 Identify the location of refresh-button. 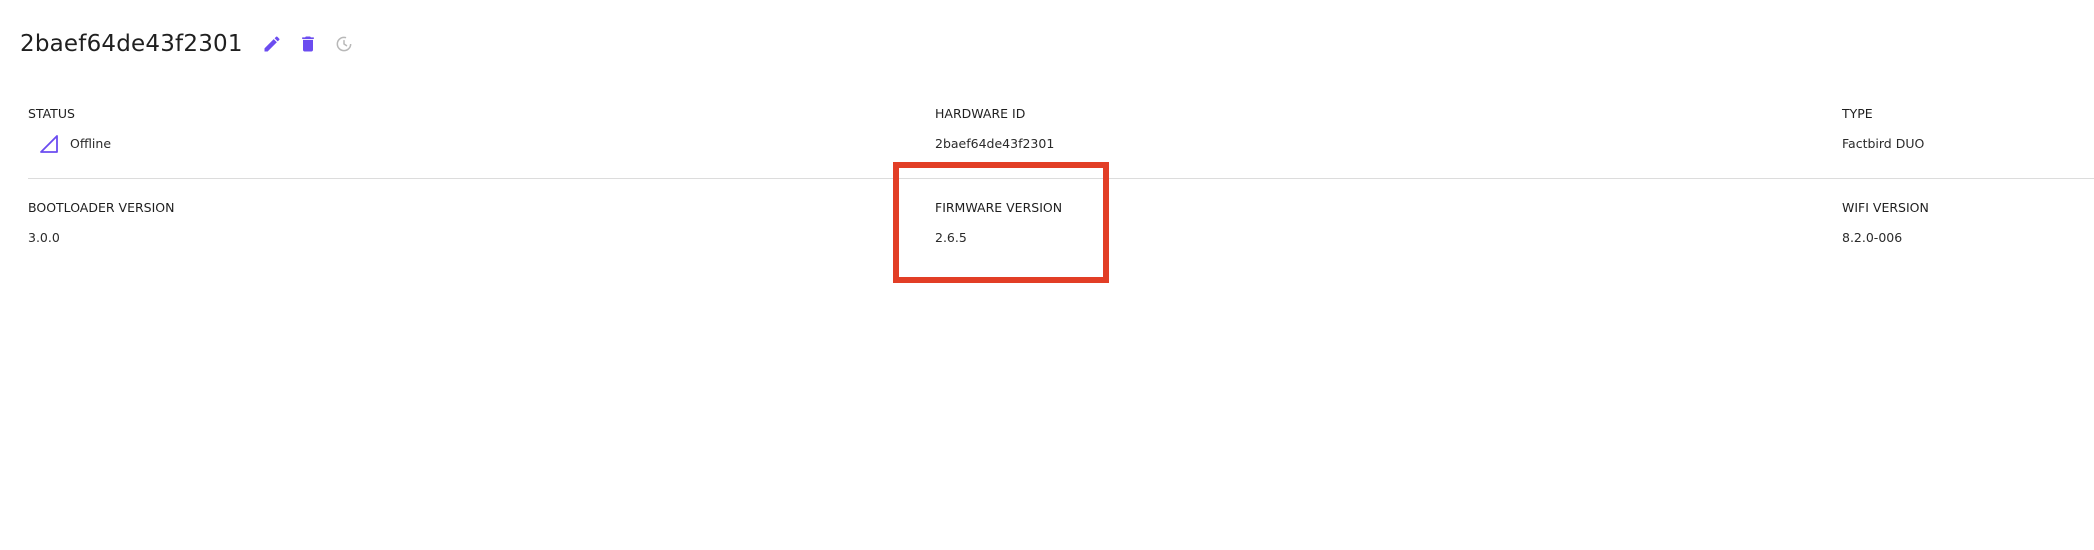
(344, 44).